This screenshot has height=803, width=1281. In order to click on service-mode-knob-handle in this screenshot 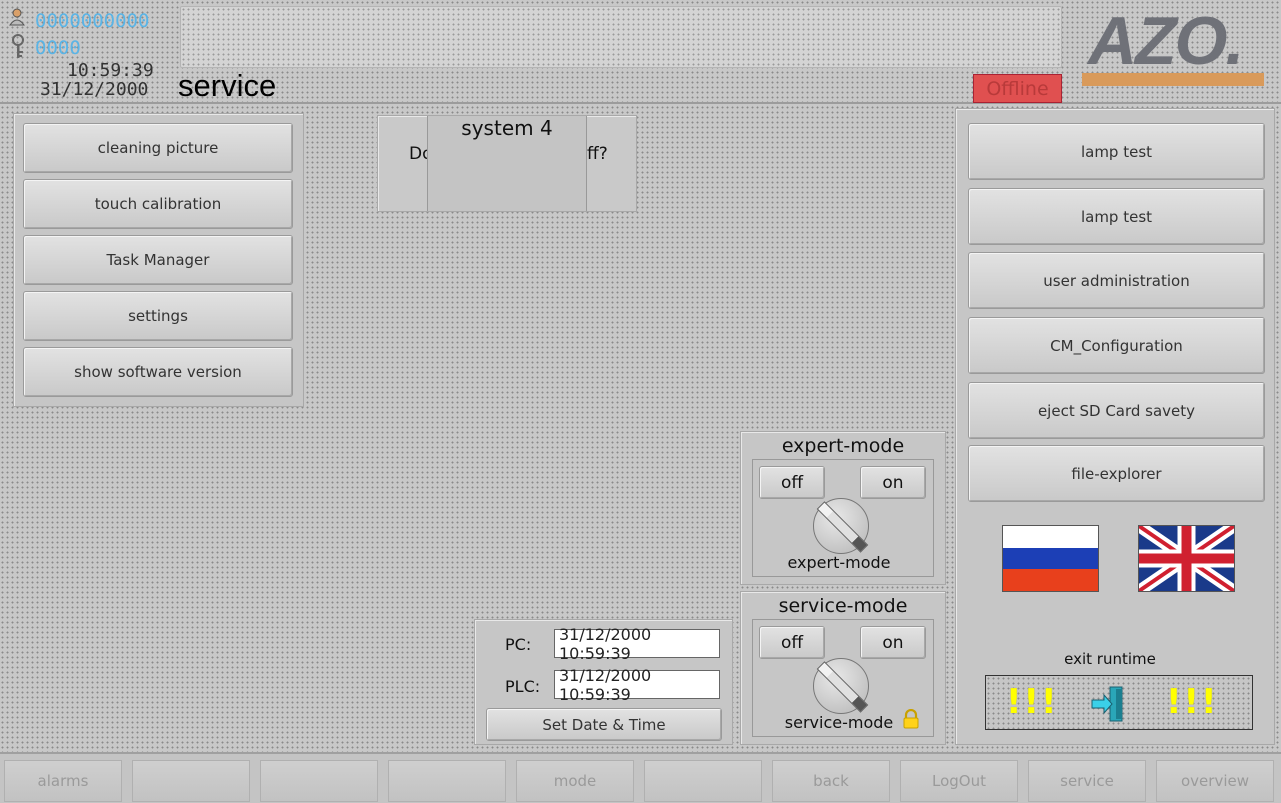, I will do `click(842, 687)`.